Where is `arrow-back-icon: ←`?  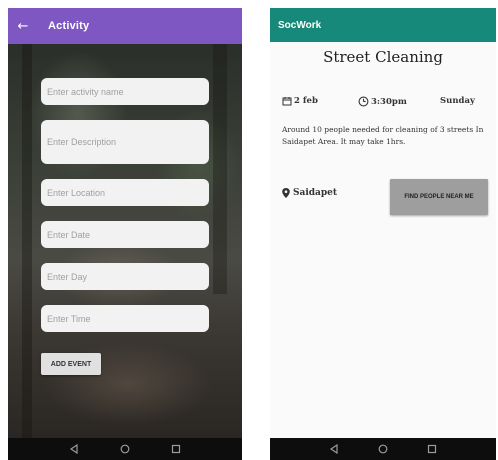
arrow-back-icon: ← is located at coordinates (23, 26).